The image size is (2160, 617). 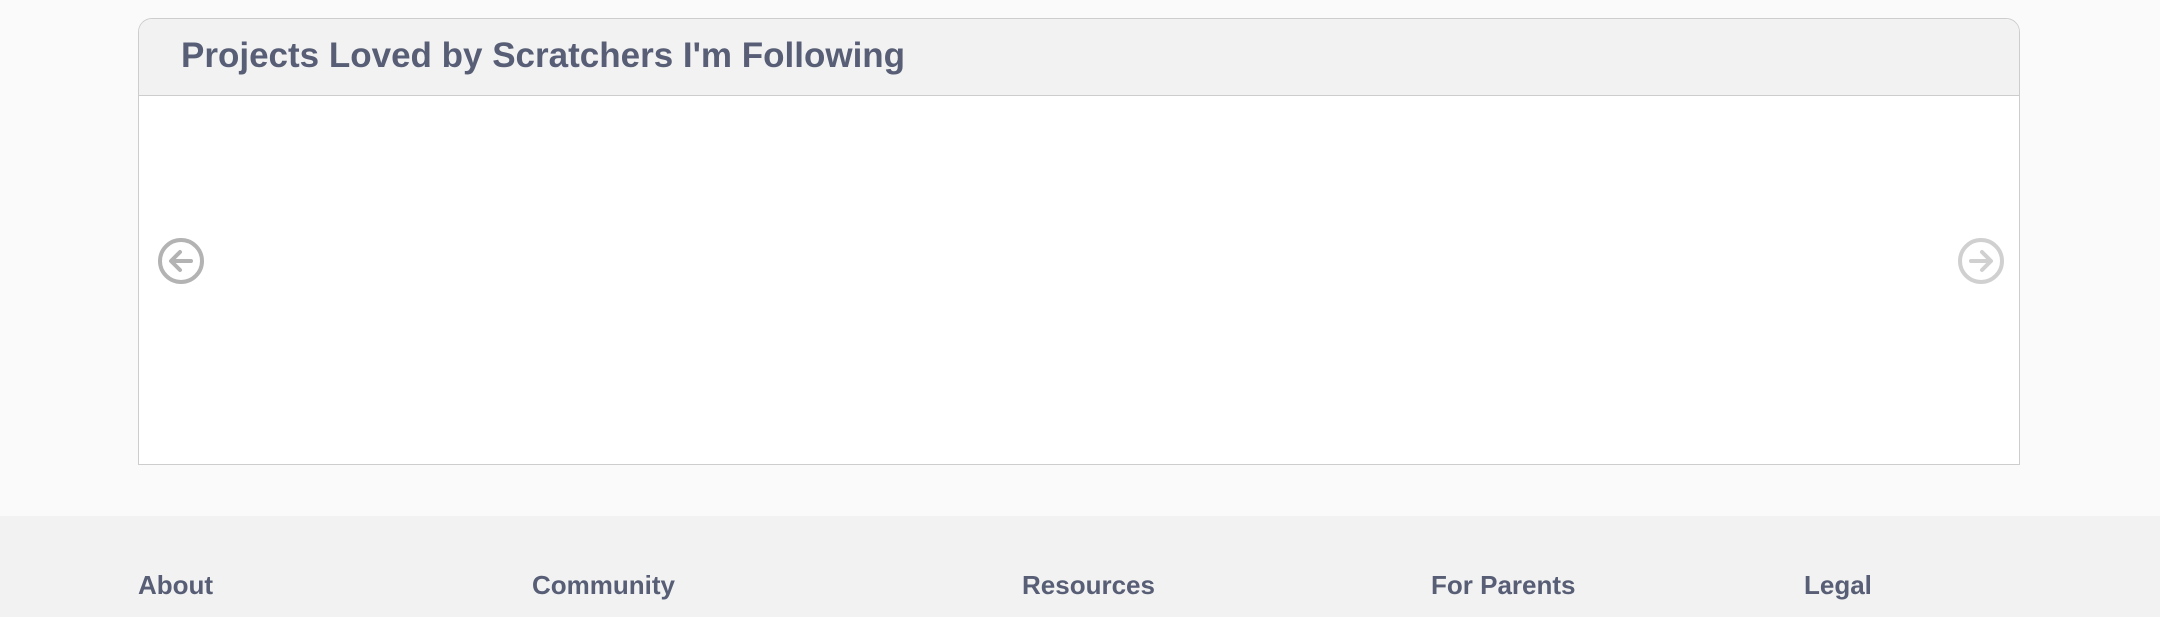 I want to click on footer-heading-for-parents: For Parents, so click(x=1503, y=585).